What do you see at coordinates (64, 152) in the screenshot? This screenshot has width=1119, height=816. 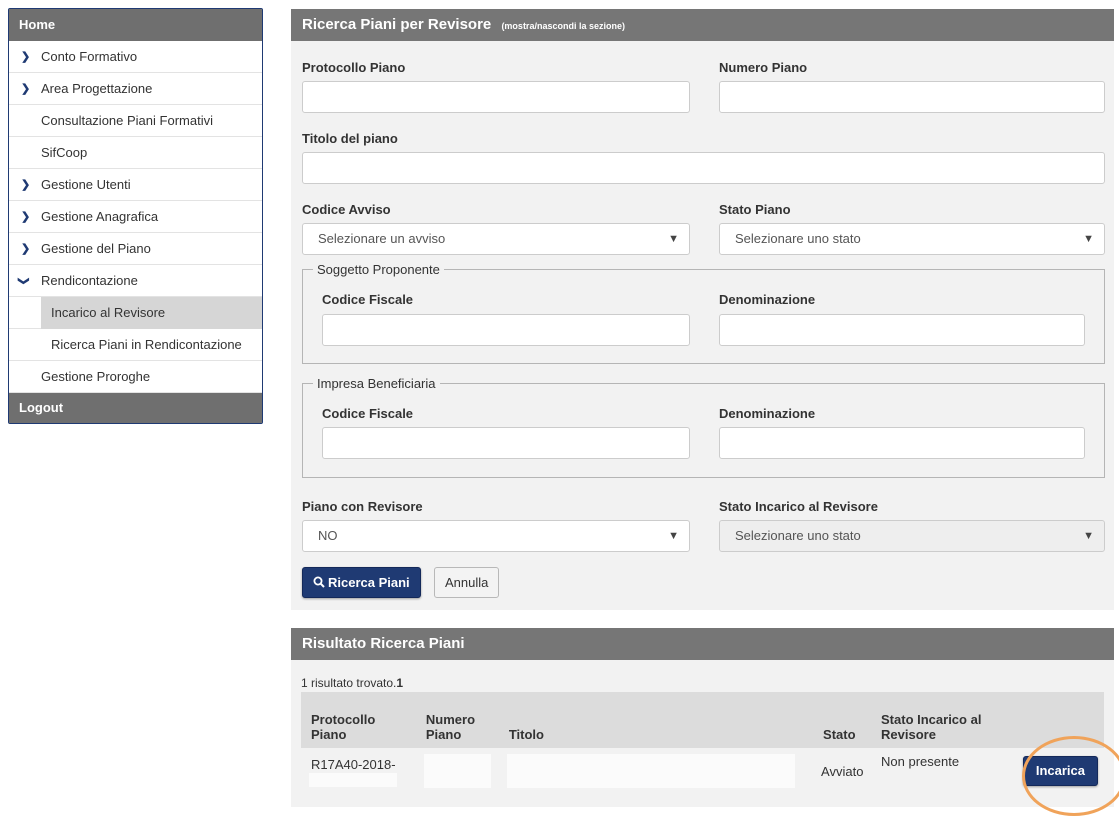 I see `sidebar-item-label: SifCoop` at bounding box center [64, 152].